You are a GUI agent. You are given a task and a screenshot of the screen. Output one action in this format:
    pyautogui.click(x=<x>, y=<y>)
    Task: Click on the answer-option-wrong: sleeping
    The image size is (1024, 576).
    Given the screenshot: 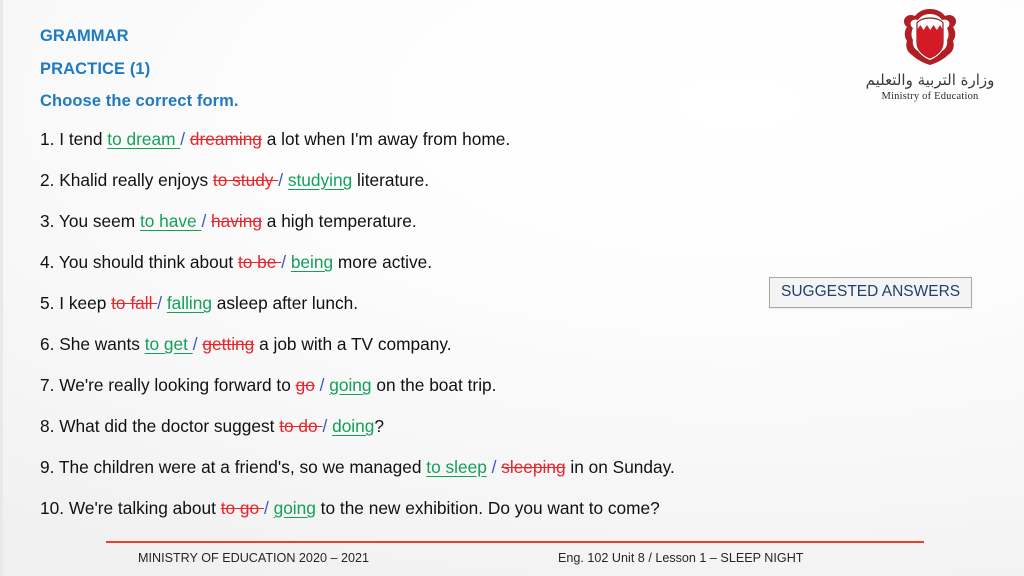 What is the action you would take?
    pyautogui.click(x=533, y=467)
    